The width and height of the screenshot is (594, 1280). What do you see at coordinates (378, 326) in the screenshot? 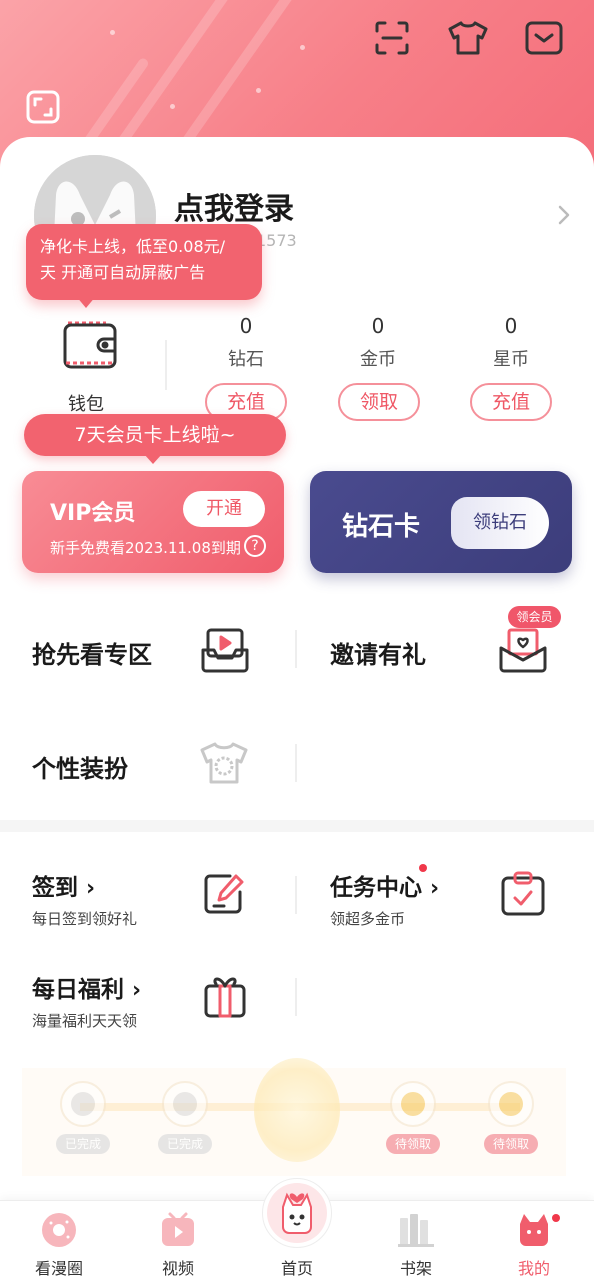
I see `coin-count: 0` at bounding box center [378, 326].